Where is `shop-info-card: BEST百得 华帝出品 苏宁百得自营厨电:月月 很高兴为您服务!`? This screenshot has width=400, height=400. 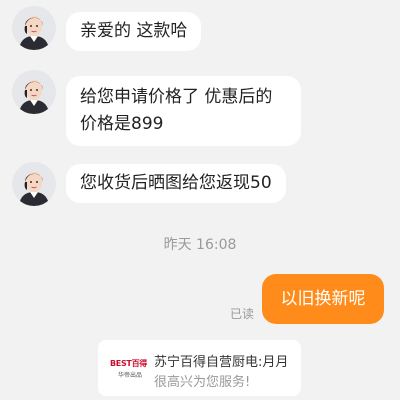 shop-info-card: BEST百得 华帝出品 苏宁百得自营厨电:月月 很高兴为您服务! is located at coordinates (199, 368).